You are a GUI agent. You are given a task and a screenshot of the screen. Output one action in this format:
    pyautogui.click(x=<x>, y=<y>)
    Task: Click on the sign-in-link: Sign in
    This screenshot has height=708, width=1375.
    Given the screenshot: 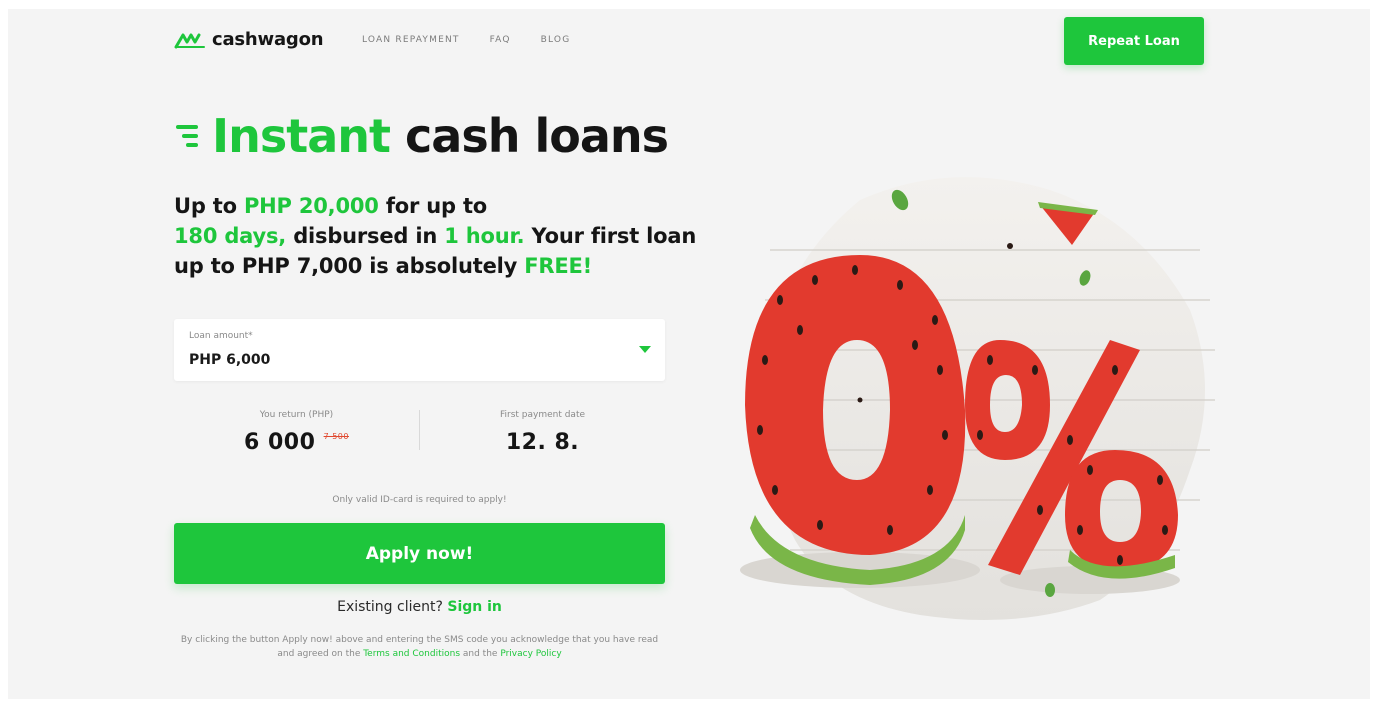 What is the action you would take?
    pyautogui.click(x=474, y=607)
    